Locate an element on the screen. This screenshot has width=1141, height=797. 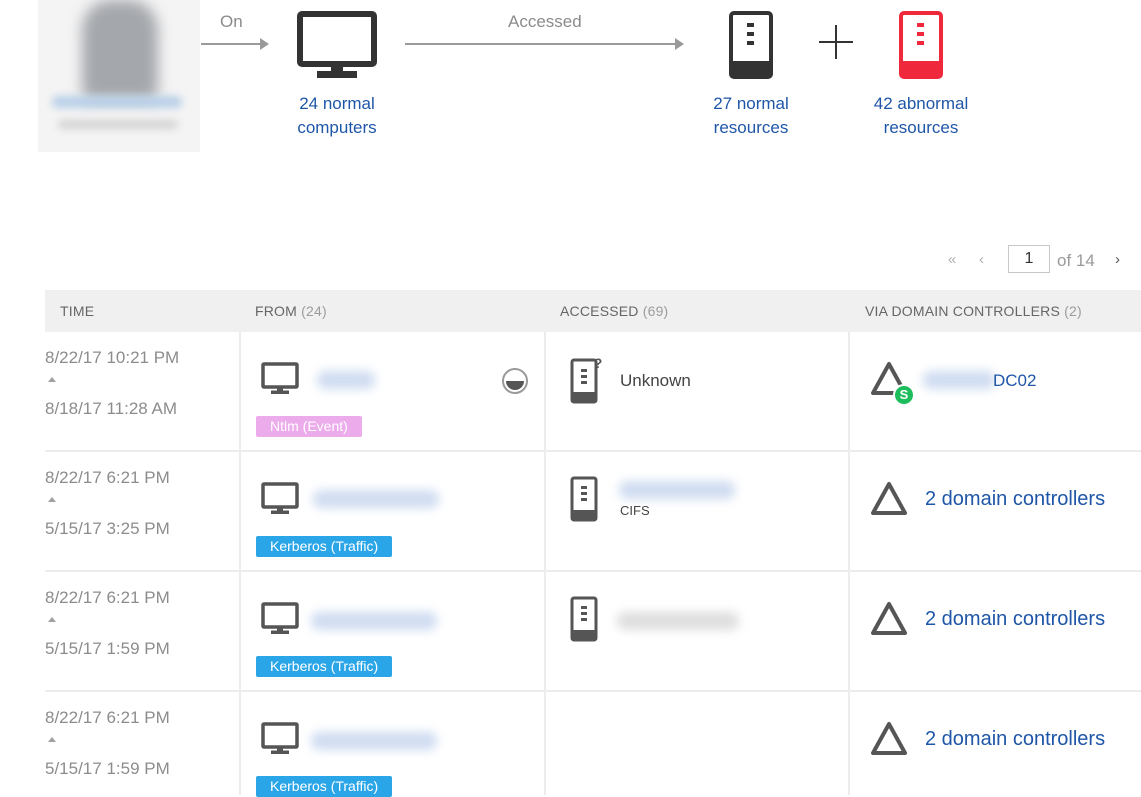
abnormal-server-icon is located at coordinates (921, 45).